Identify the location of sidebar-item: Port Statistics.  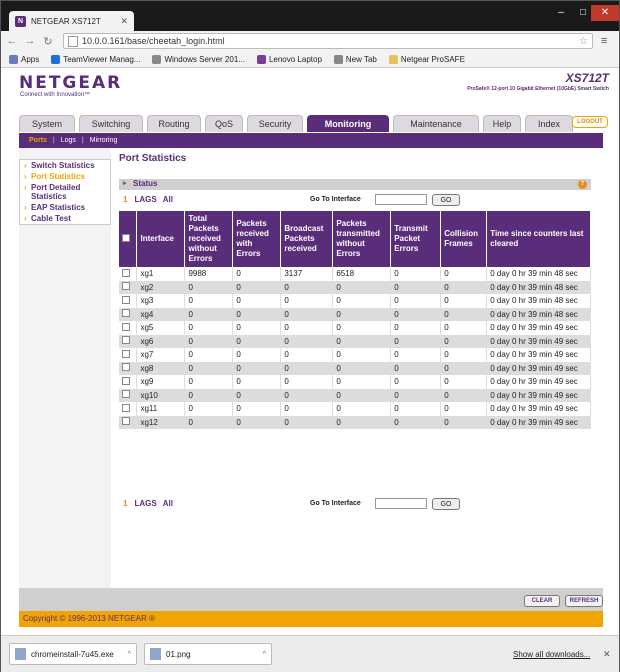
(65, 176).